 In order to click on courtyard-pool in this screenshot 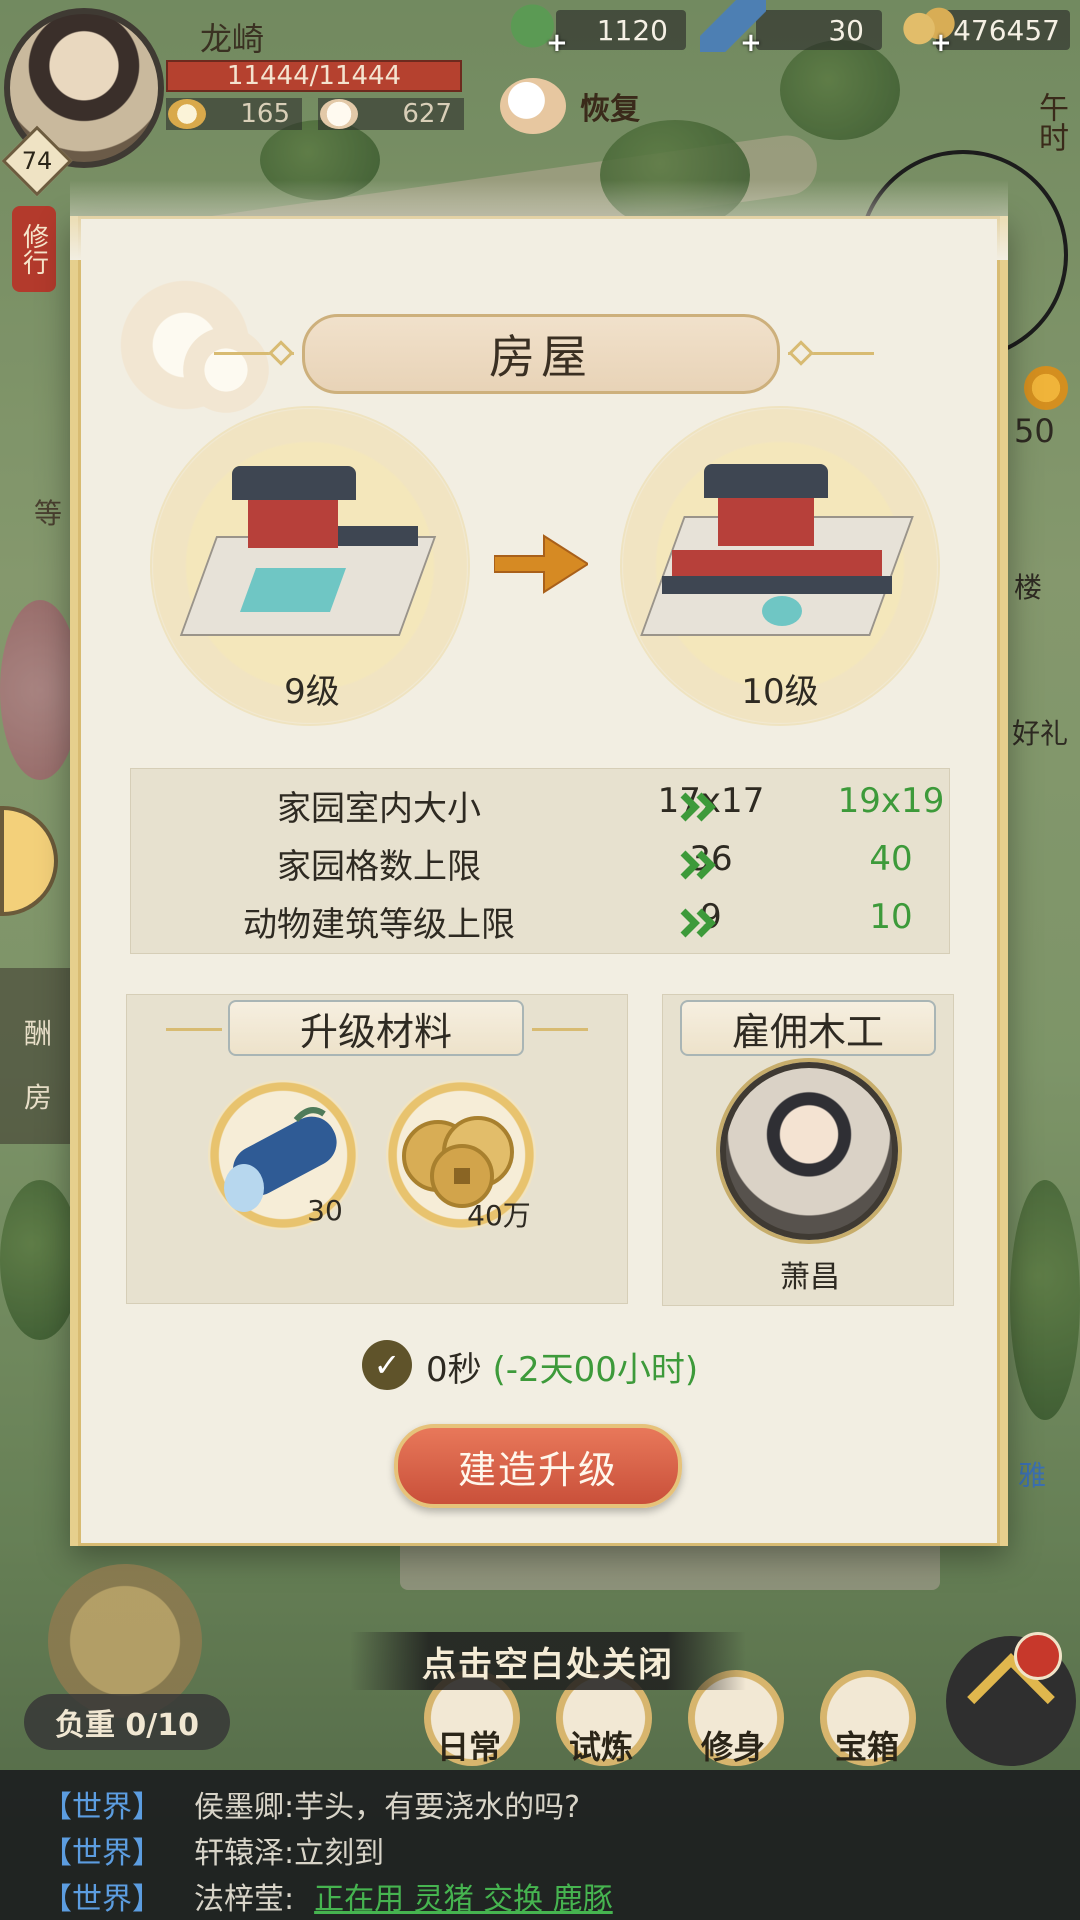, I will do `click(293, 590)`.